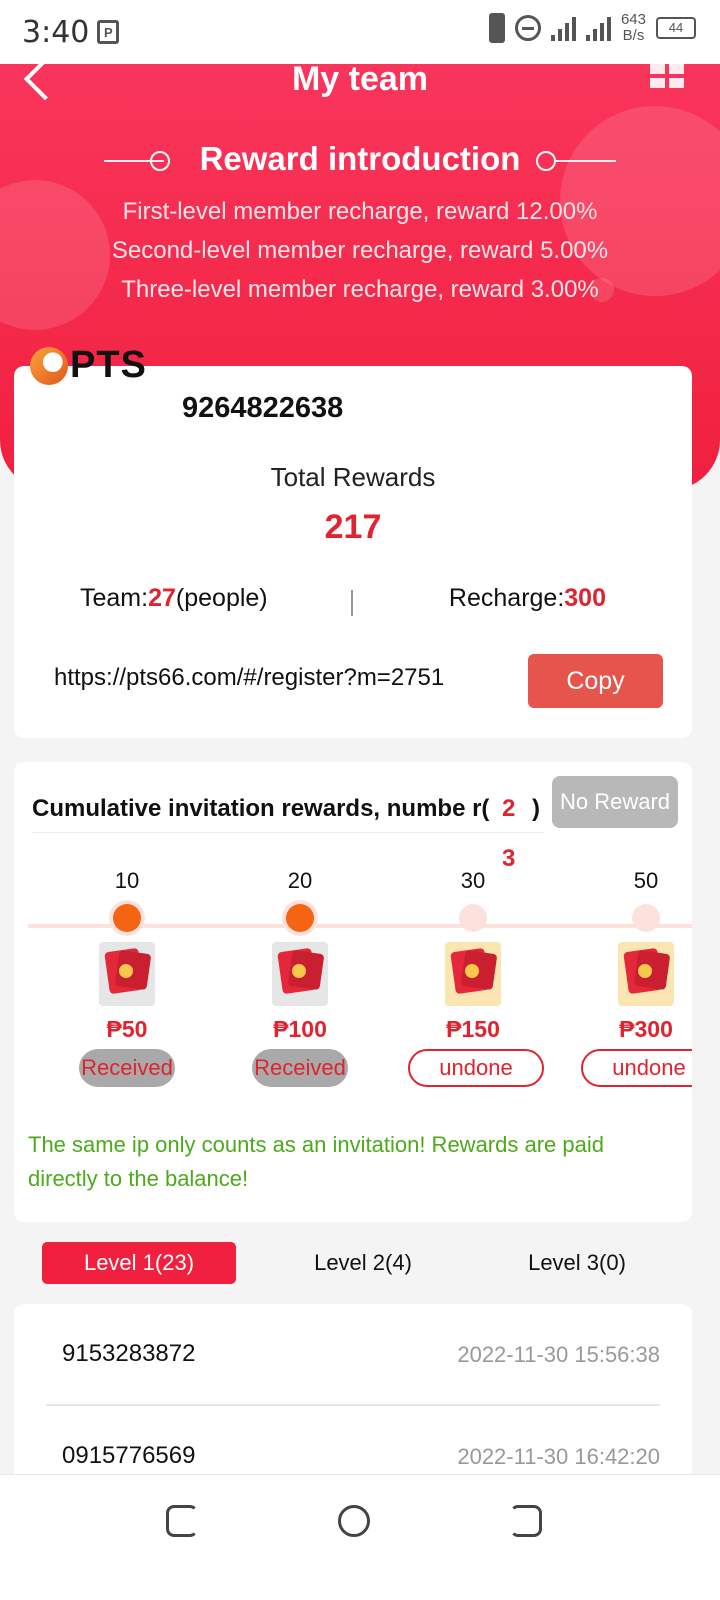  I want to click on team-stats: Team:27(people) Recharge:300, so click(353, 602).